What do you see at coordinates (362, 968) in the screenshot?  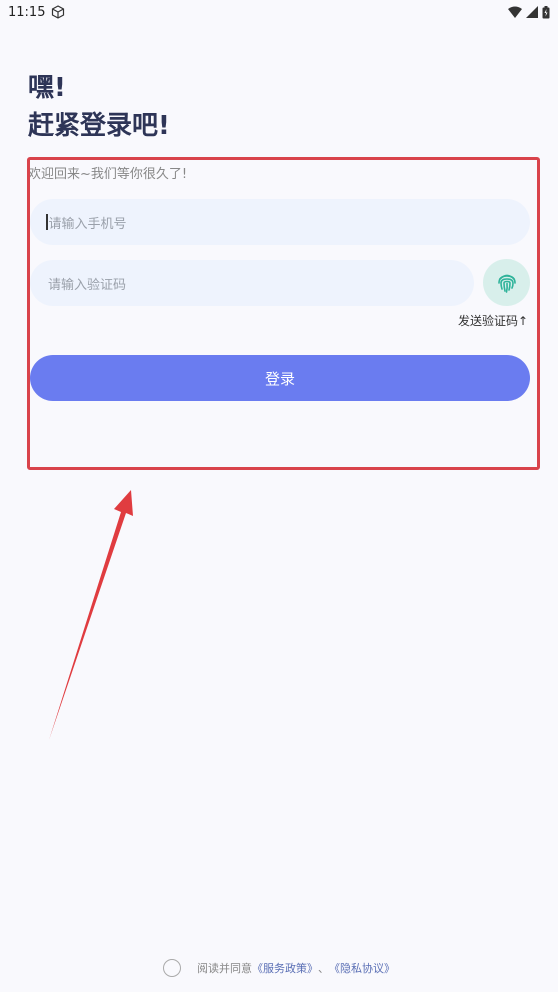 I see `privacy-policy-link: 《隐私协议》` at bounding box center [362, 968].